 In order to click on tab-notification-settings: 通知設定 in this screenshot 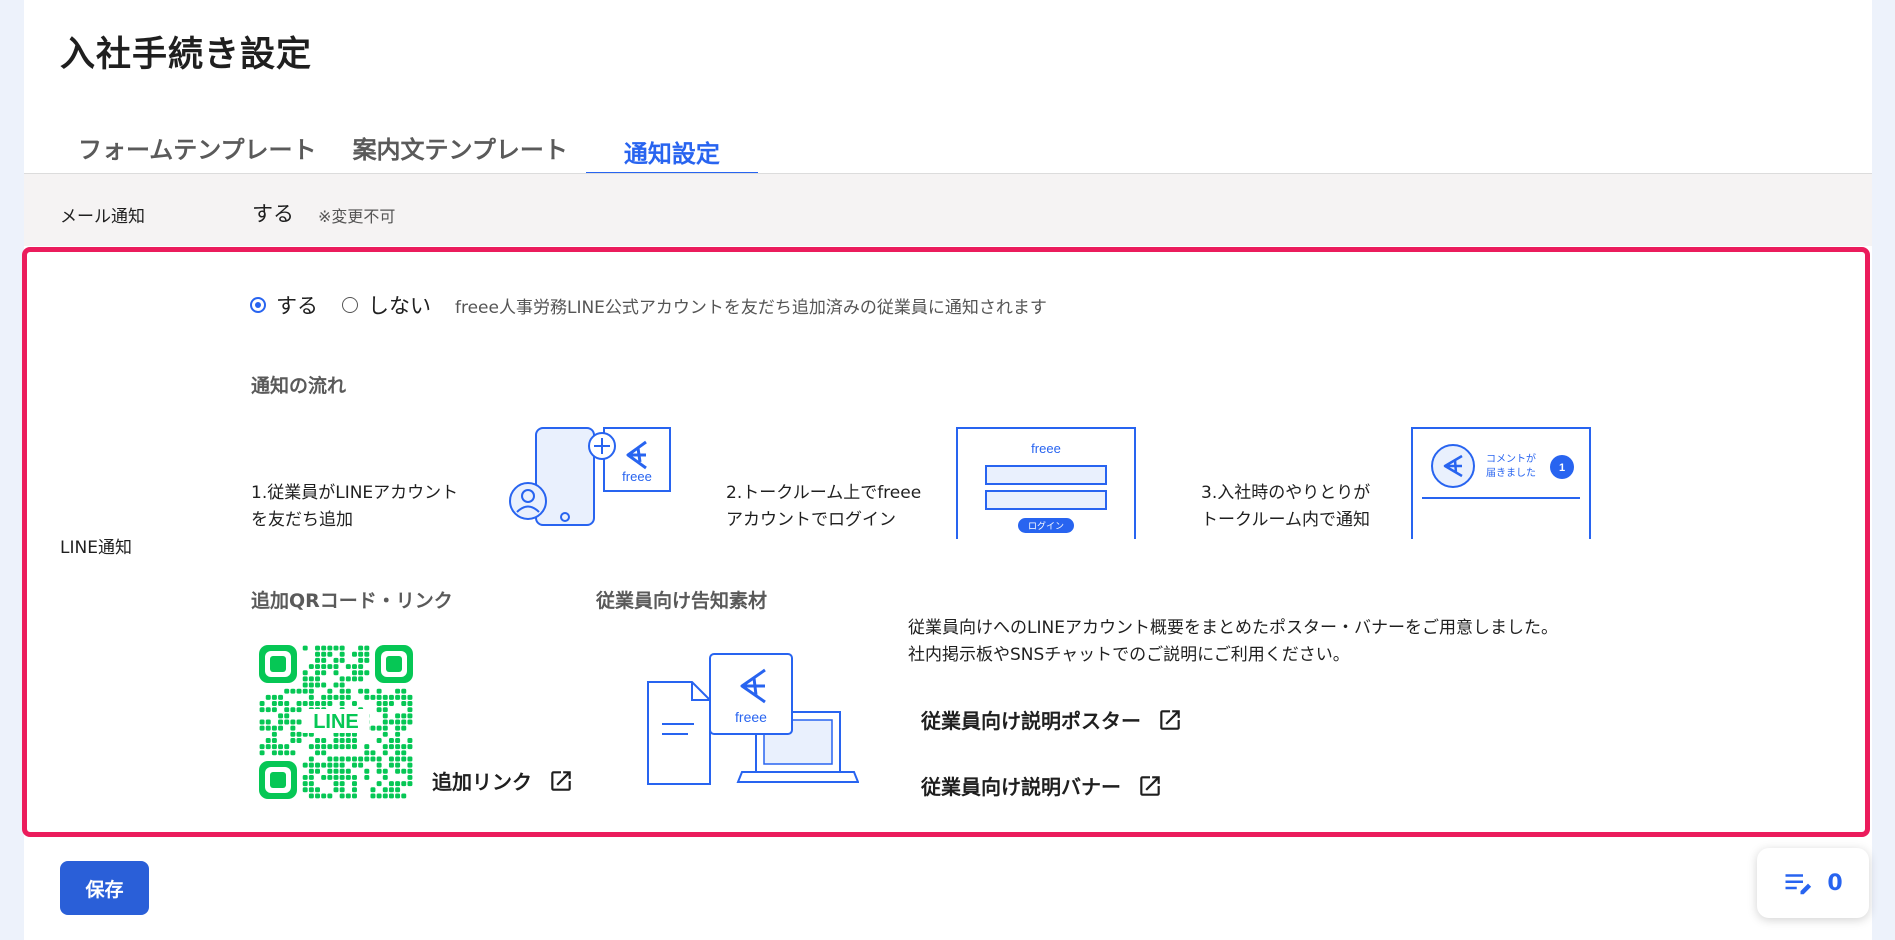, I will do `click(671, 149)`.